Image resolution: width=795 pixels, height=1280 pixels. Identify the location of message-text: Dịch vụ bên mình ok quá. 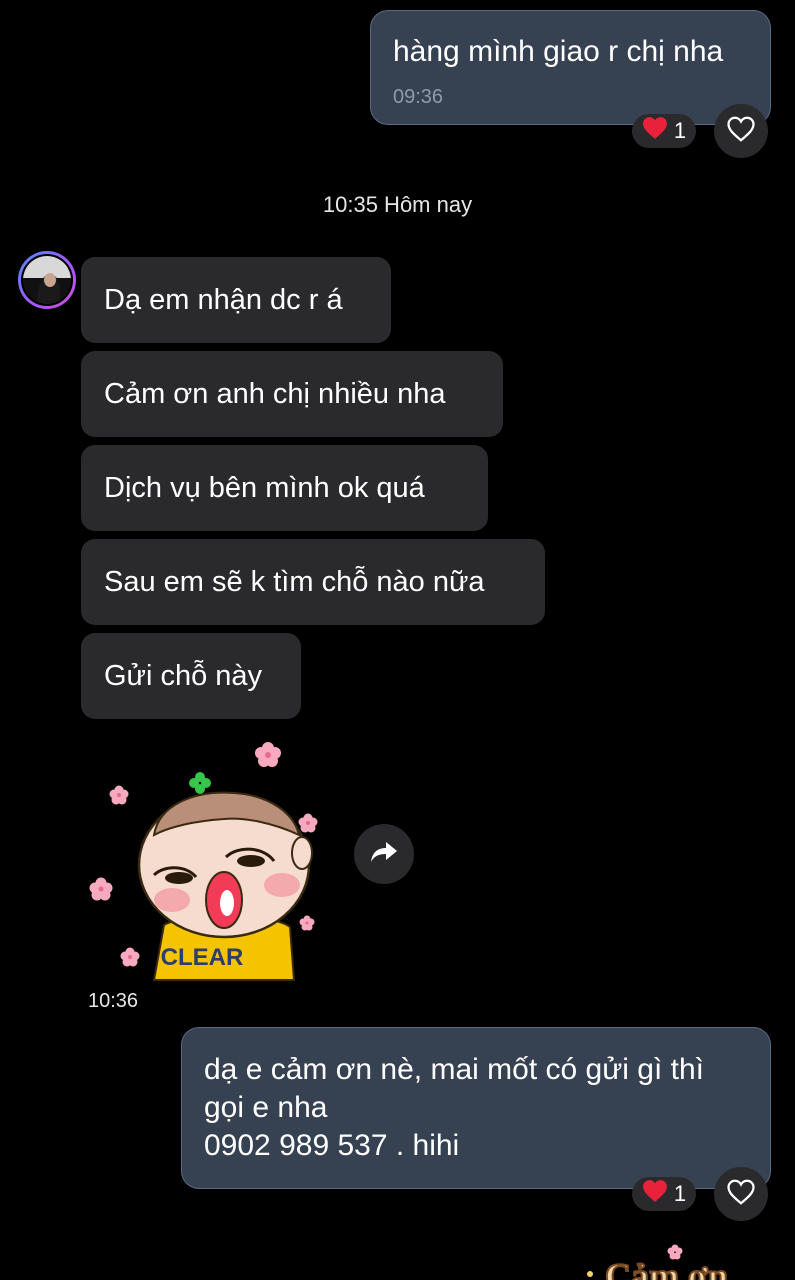
(264, 487).